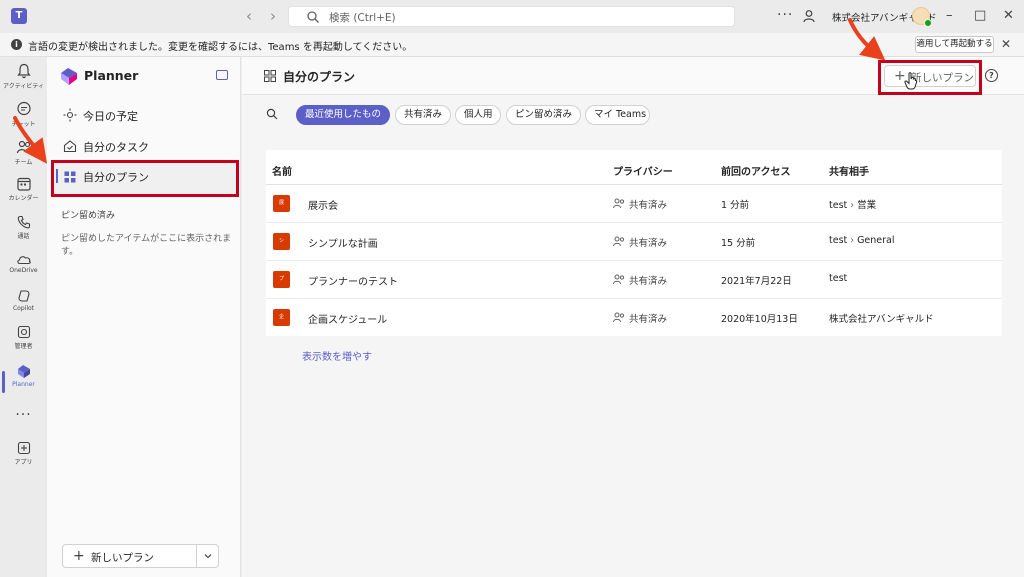  What do you see at coordinates (23, 120) in the screenshot?
I see `rail-item-chat: チャット` at bounding box center [23, 120].